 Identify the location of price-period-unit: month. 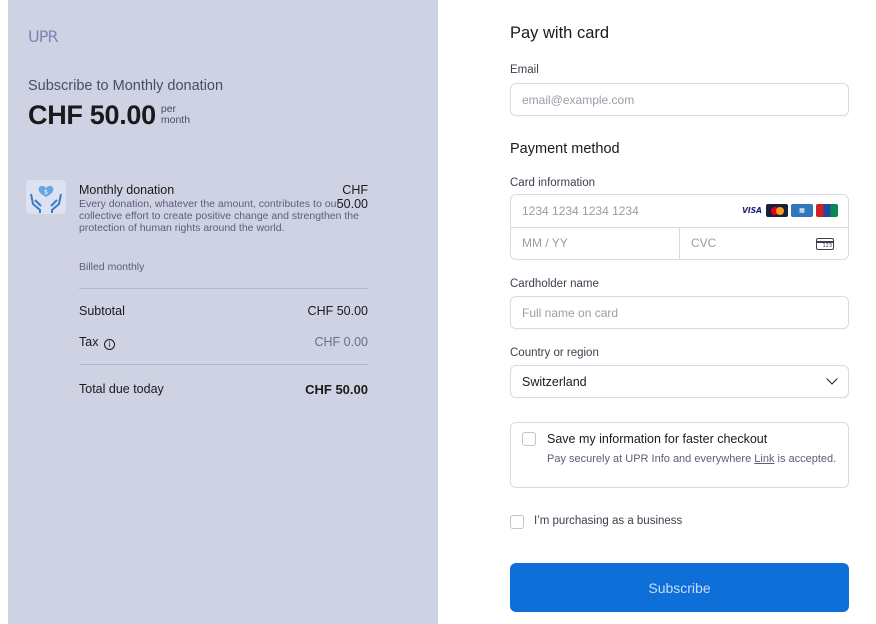
(175, 120).